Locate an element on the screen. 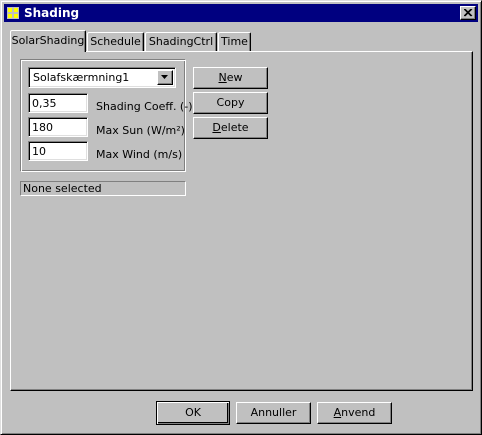 This screenshot has height=435, width=482. copy-button: Copy is located at coordinates (230, 103).